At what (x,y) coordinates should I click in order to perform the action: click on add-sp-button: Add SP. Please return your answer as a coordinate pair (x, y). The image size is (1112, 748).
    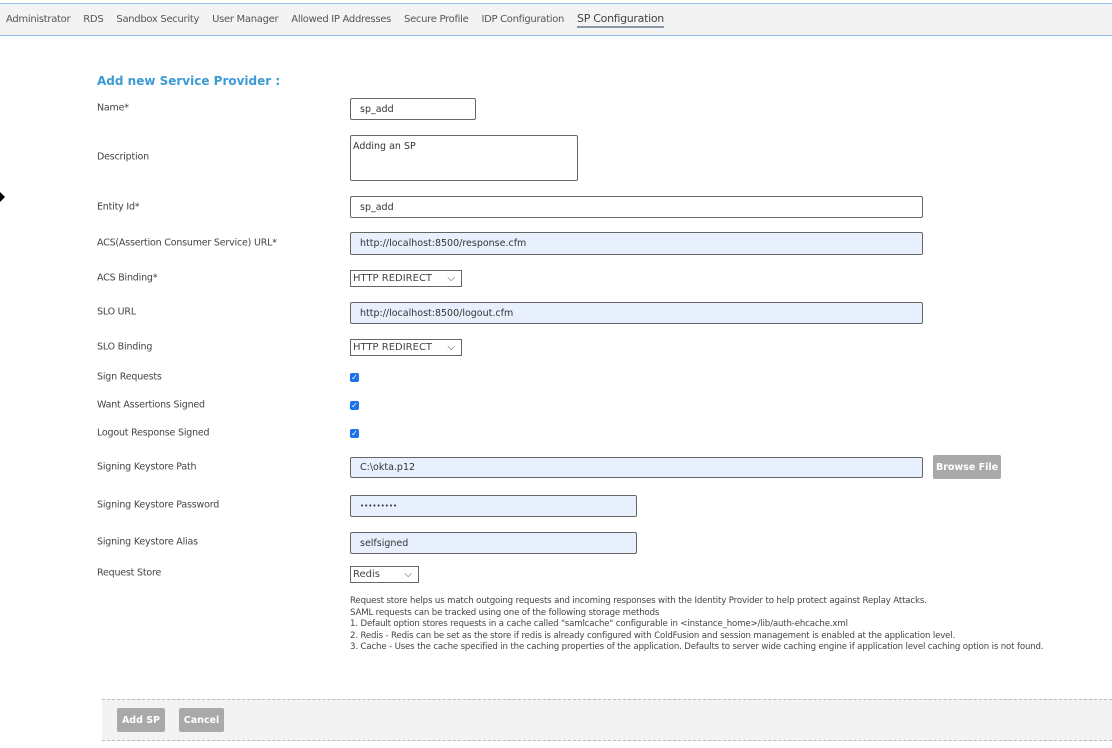
    Looking at the image, I should click on (141, 720).